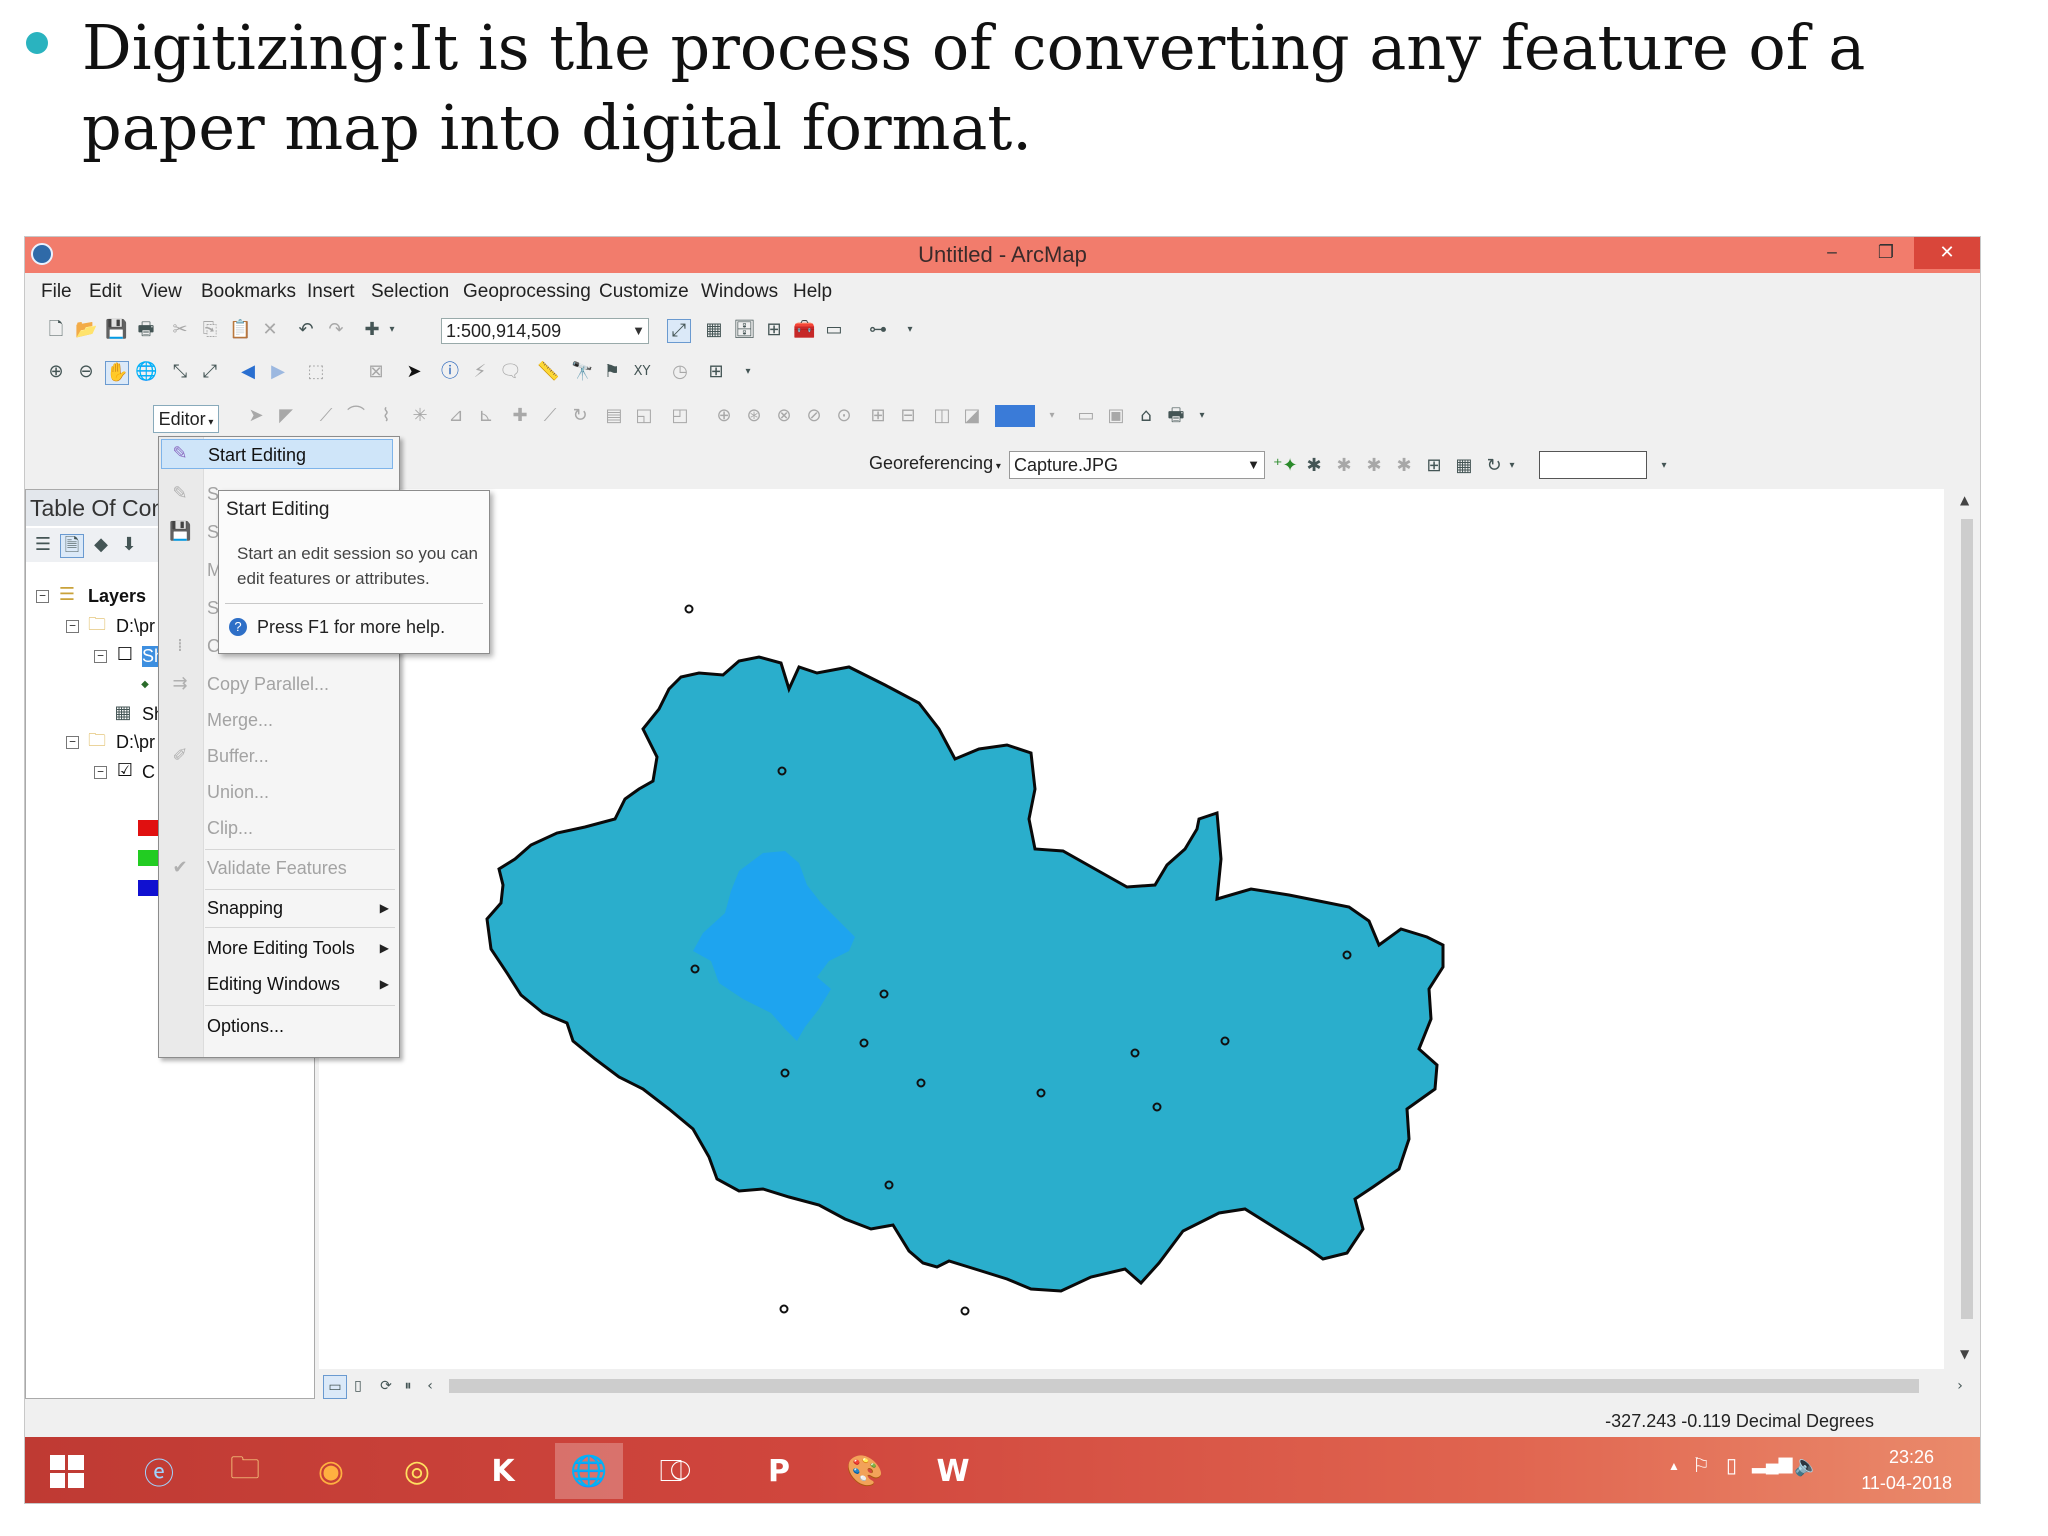 The width and height of the screenshot is (2048, 1536). I want to click on folder1-expander: −, so click(72, 626).